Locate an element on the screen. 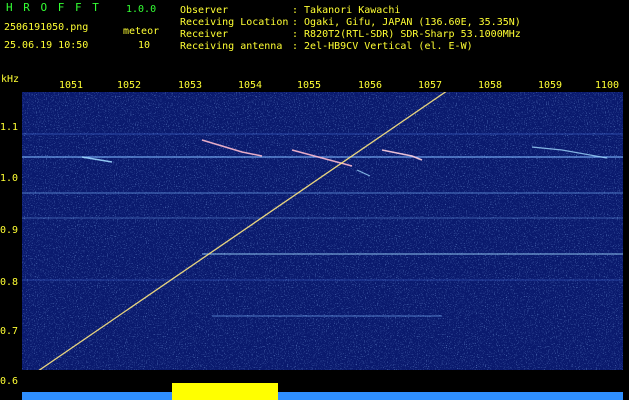  y-tick-label: 1.1 is located at coordinates (9, 127).